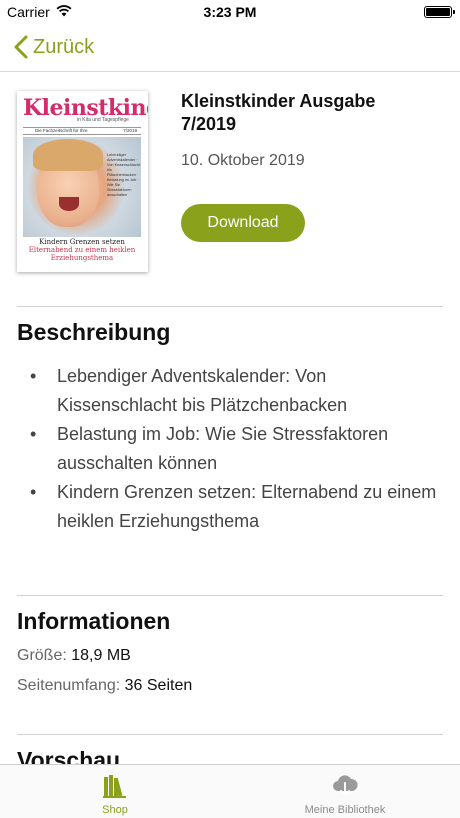 This screenshot has width=460, height=818. What do you see at coordinates (69, 685) in the screenshot?
I see `pages-label: Seitenumfang:` at bounding box center [69, 685].